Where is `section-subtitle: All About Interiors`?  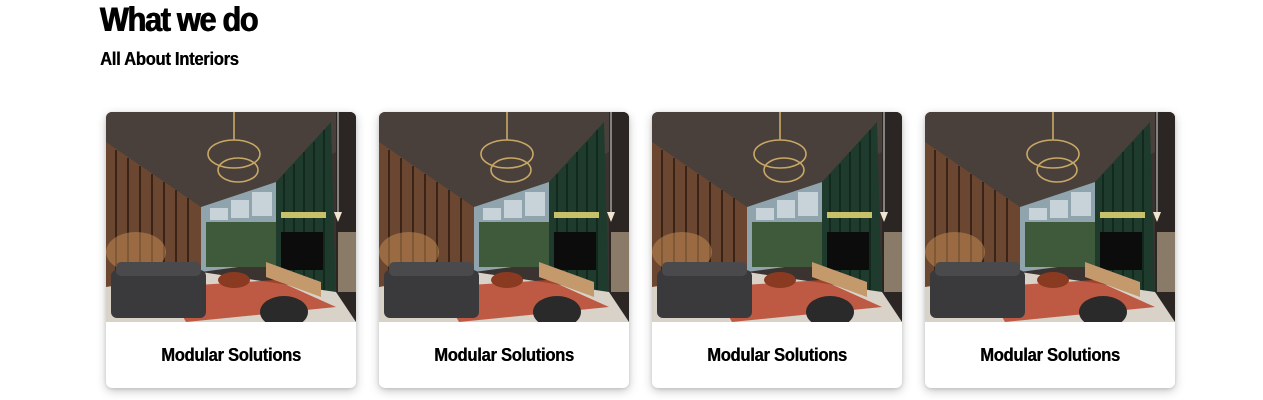
section-subtitle: All About Interiors is located at coordinates (169, 59).